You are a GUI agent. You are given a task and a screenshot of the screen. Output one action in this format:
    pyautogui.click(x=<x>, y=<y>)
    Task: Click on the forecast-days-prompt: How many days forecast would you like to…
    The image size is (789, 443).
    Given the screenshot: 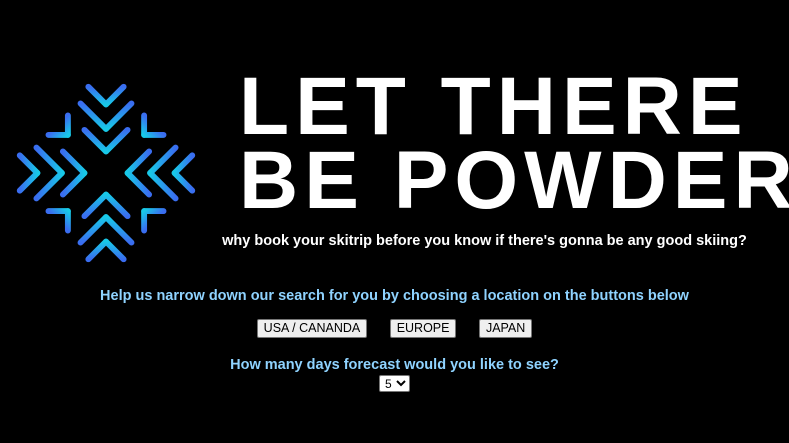 What is the action you would take?
    pyautogui.click(x=394, y=365)
    